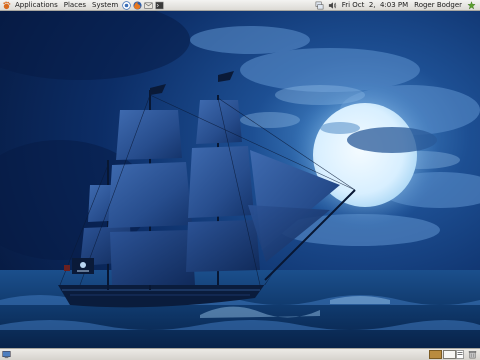  Describe the element at coordinates (472, 354) in the screenshot. I see `trash-icon` at that location.